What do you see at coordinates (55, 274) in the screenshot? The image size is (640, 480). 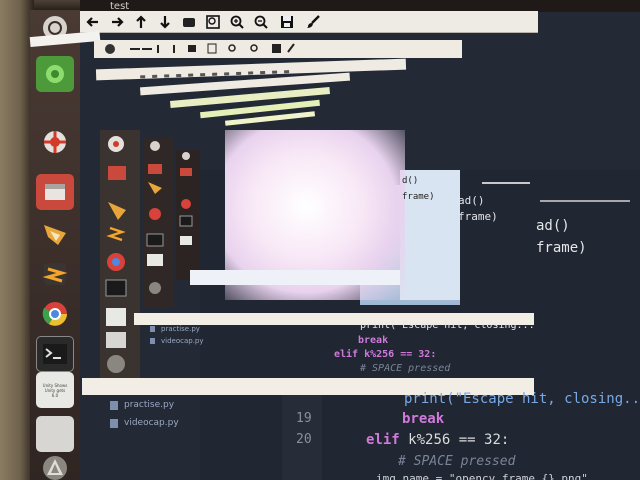 I see `sublime-icon` at bounding box center [55, 274].